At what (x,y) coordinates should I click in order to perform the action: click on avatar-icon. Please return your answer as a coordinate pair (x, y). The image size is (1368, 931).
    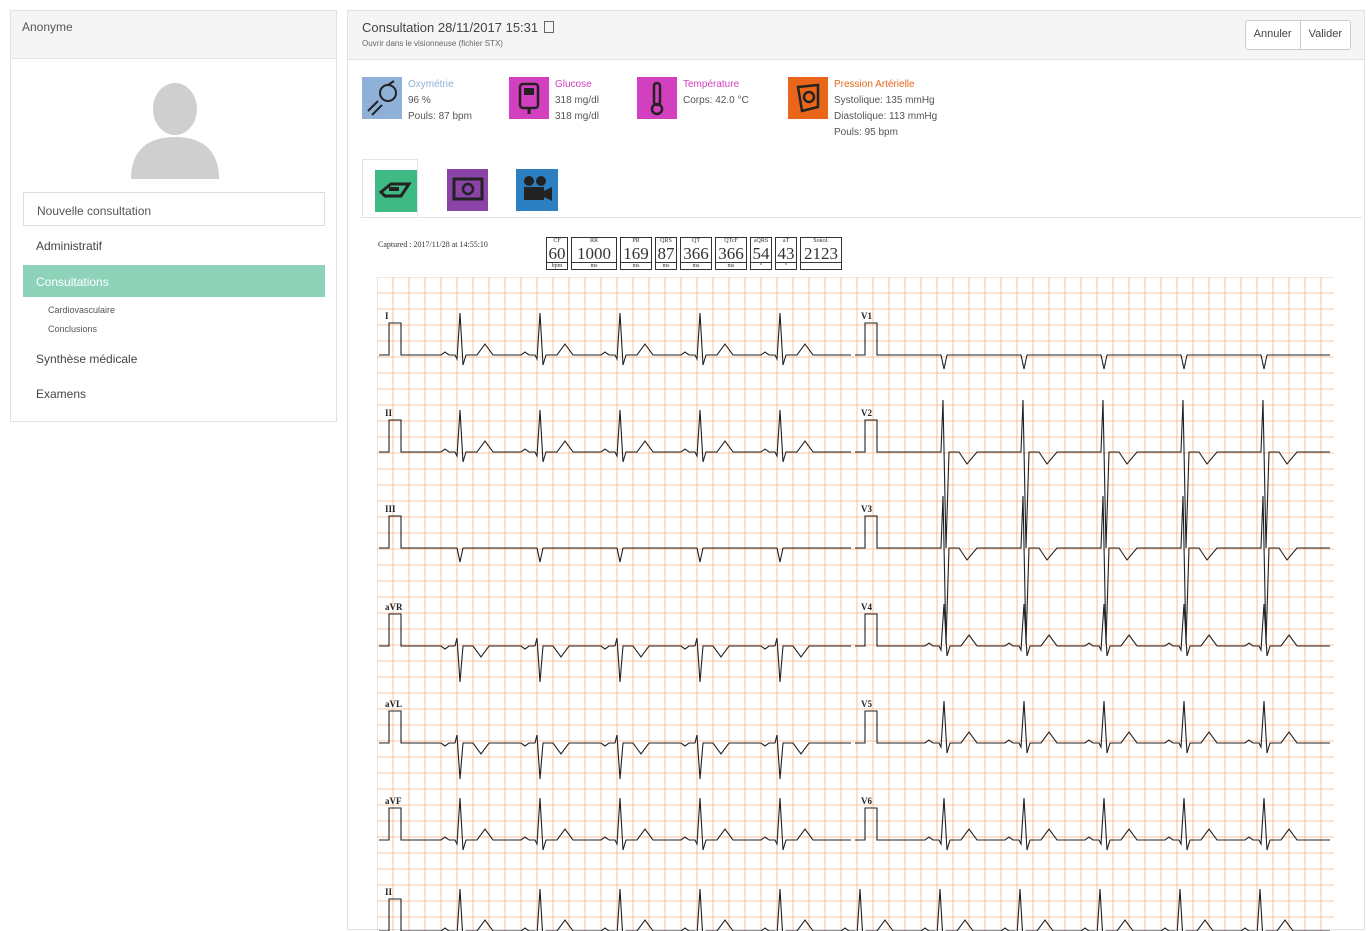
    Looking at the image, I should click on (175, 131).